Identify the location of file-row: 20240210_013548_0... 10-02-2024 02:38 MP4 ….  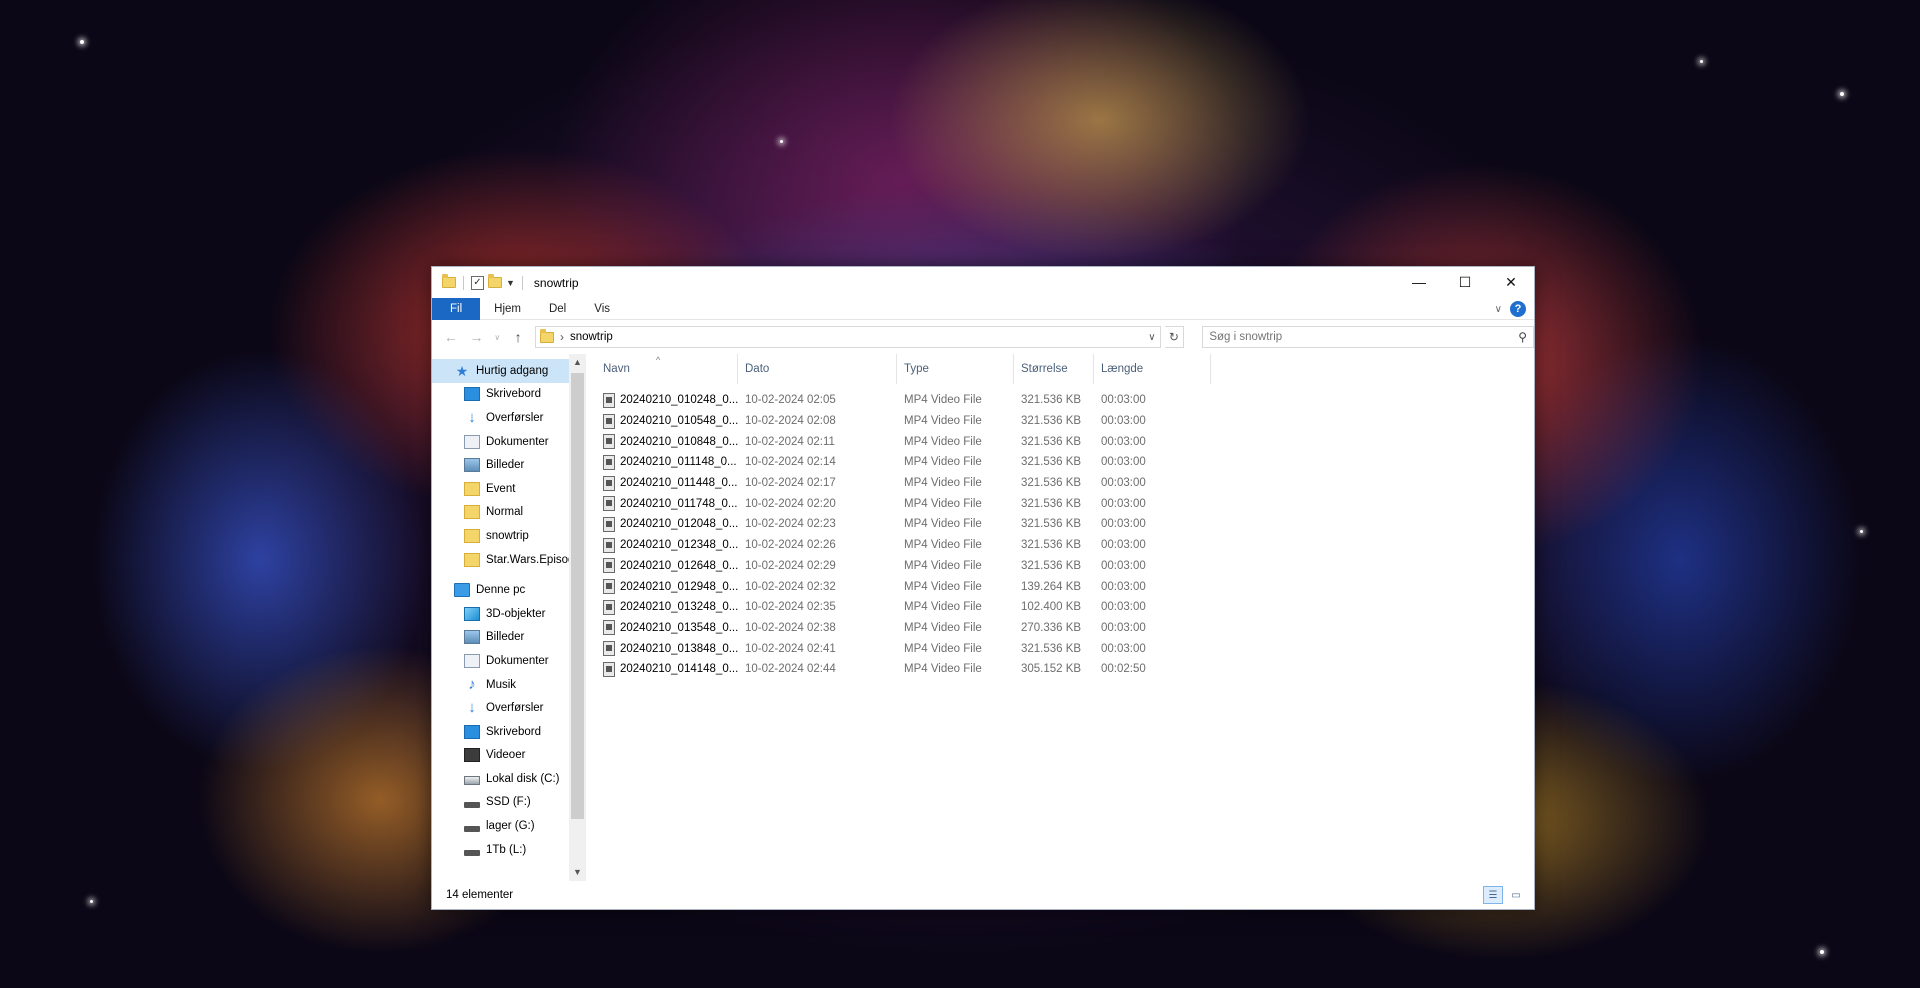
(1065, 628).